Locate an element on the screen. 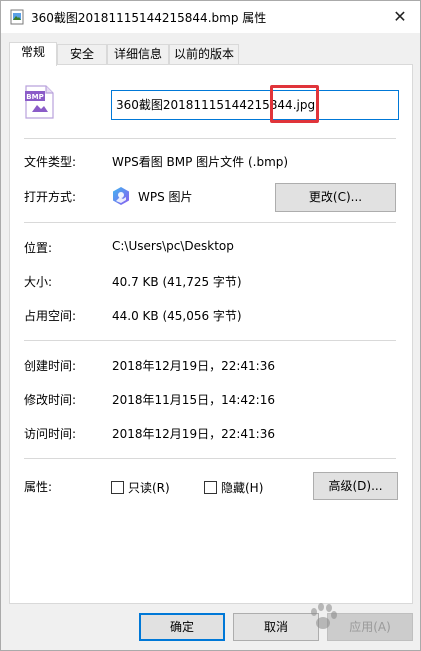 This screenshot has height=651, width=421. location-value: C:\Users\pc\Desktop is located at coordinates (173, 246).